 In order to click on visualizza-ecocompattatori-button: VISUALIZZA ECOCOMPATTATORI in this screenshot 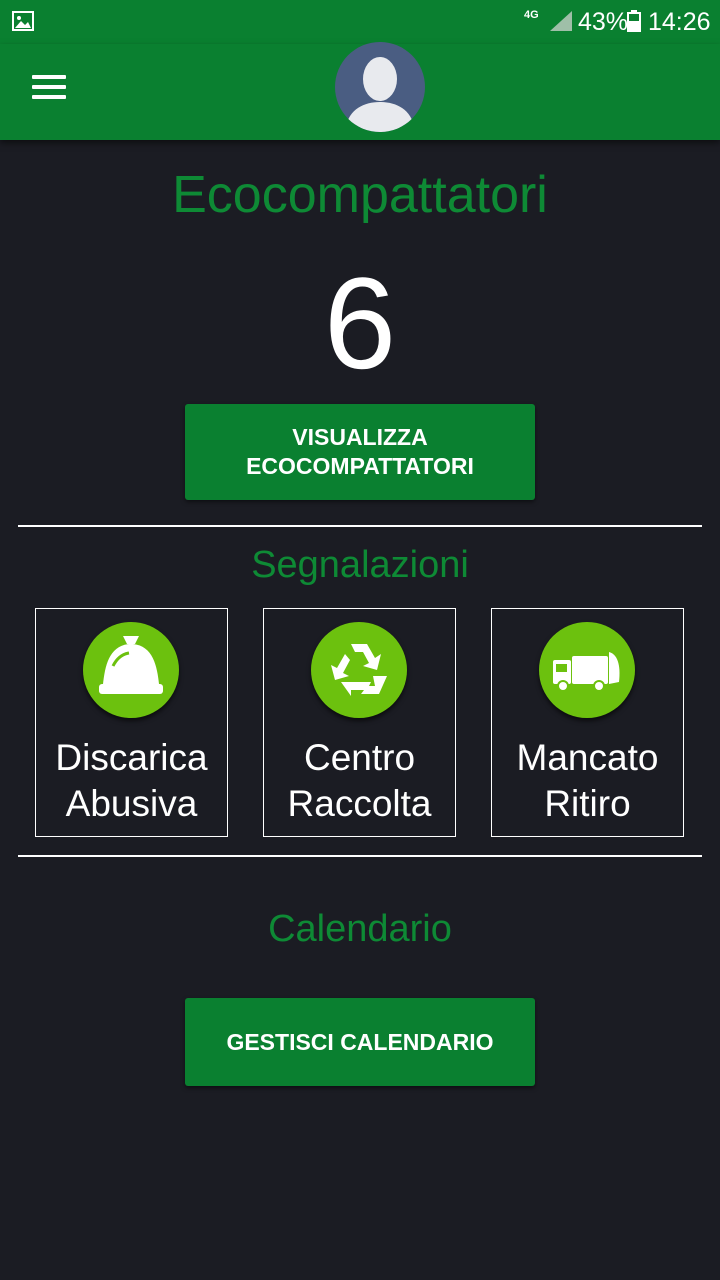, I will do `click(360, 452)`.